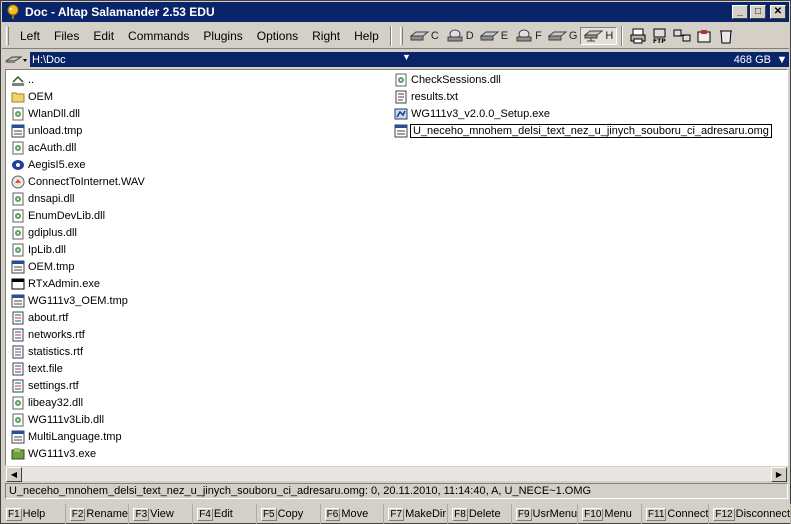 Image resolution: width=791 pixels, height=524 pixels. Describe the element at coordinates (326, 36) in the screenshot. I see `menu-right: Right` at that location.